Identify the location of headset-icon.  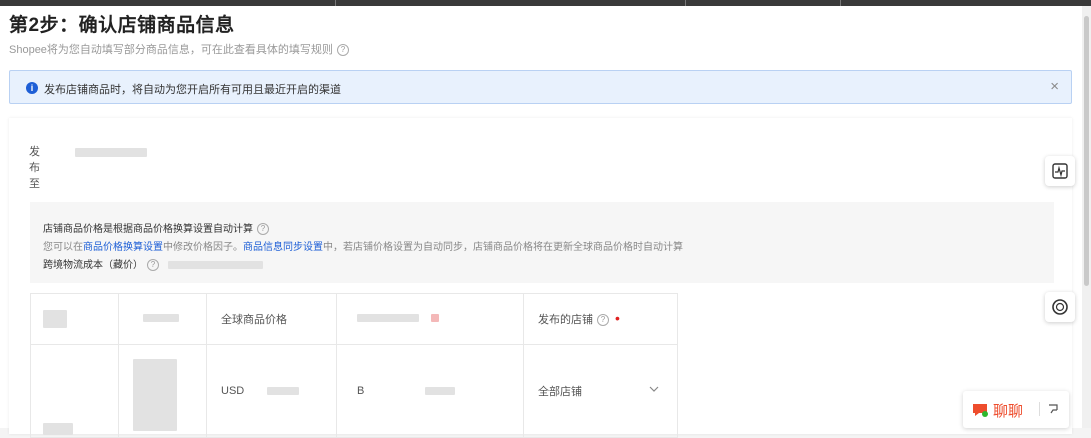
(1060, 310).